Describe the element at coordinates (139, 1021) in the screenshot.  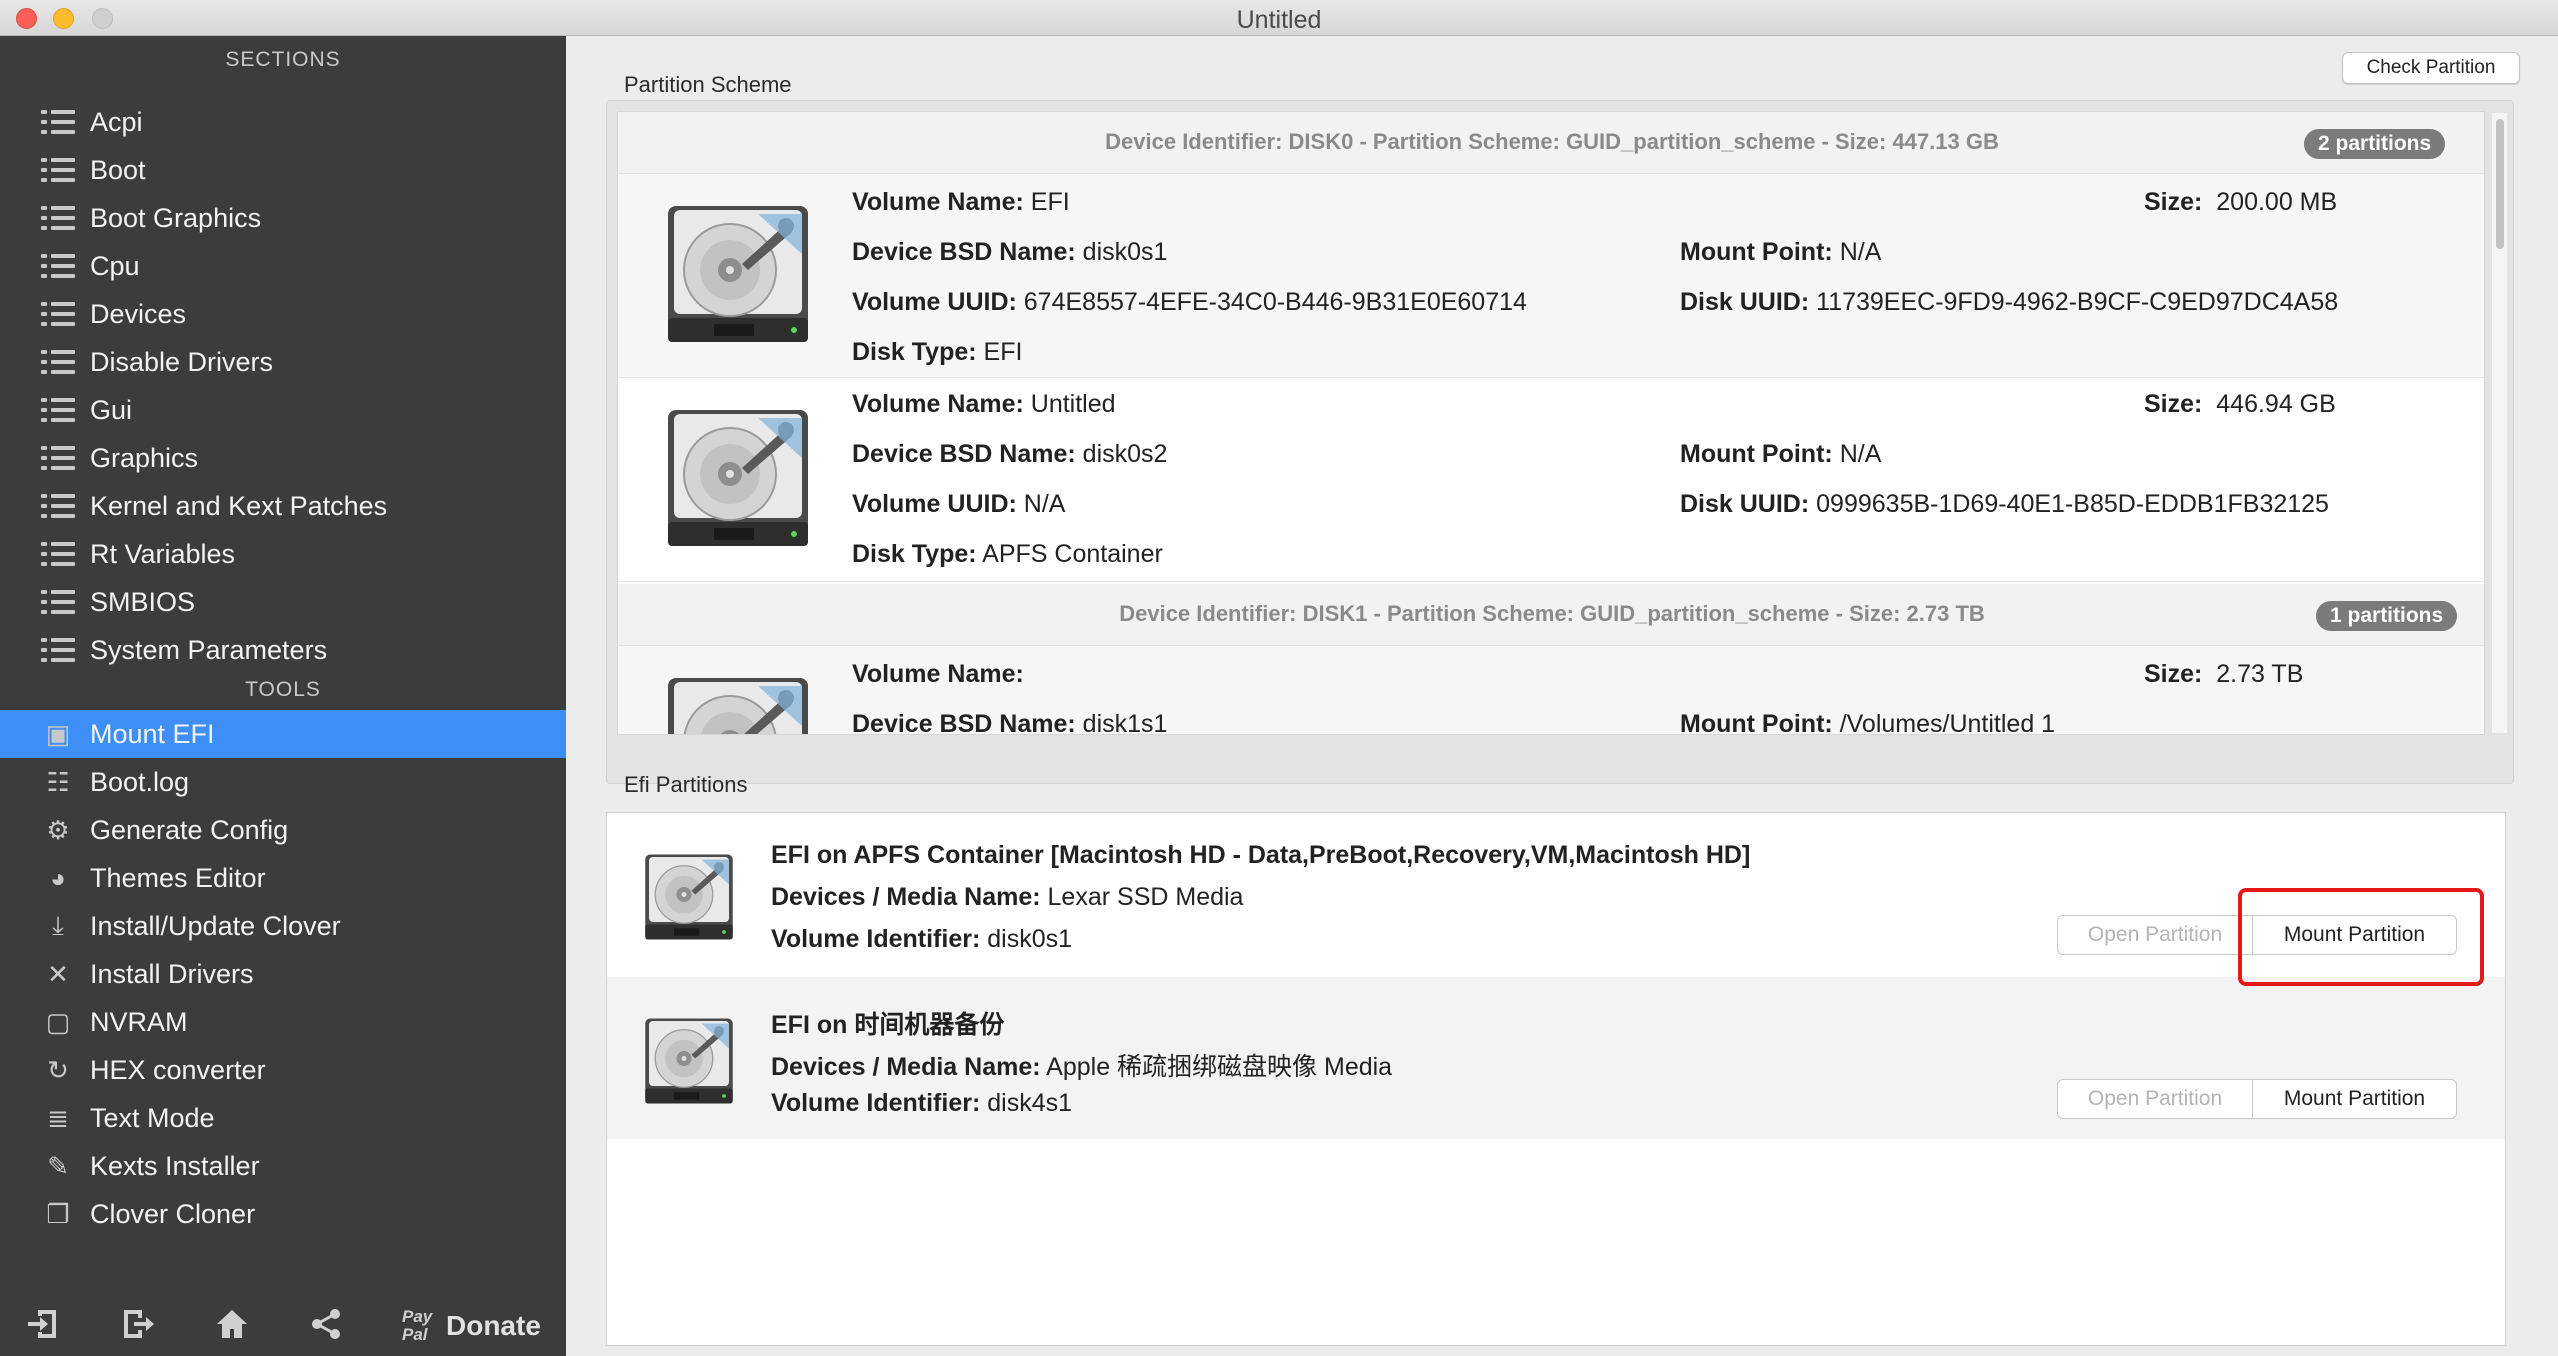
I see `sidebar-item-label: NVRAM` at that location.